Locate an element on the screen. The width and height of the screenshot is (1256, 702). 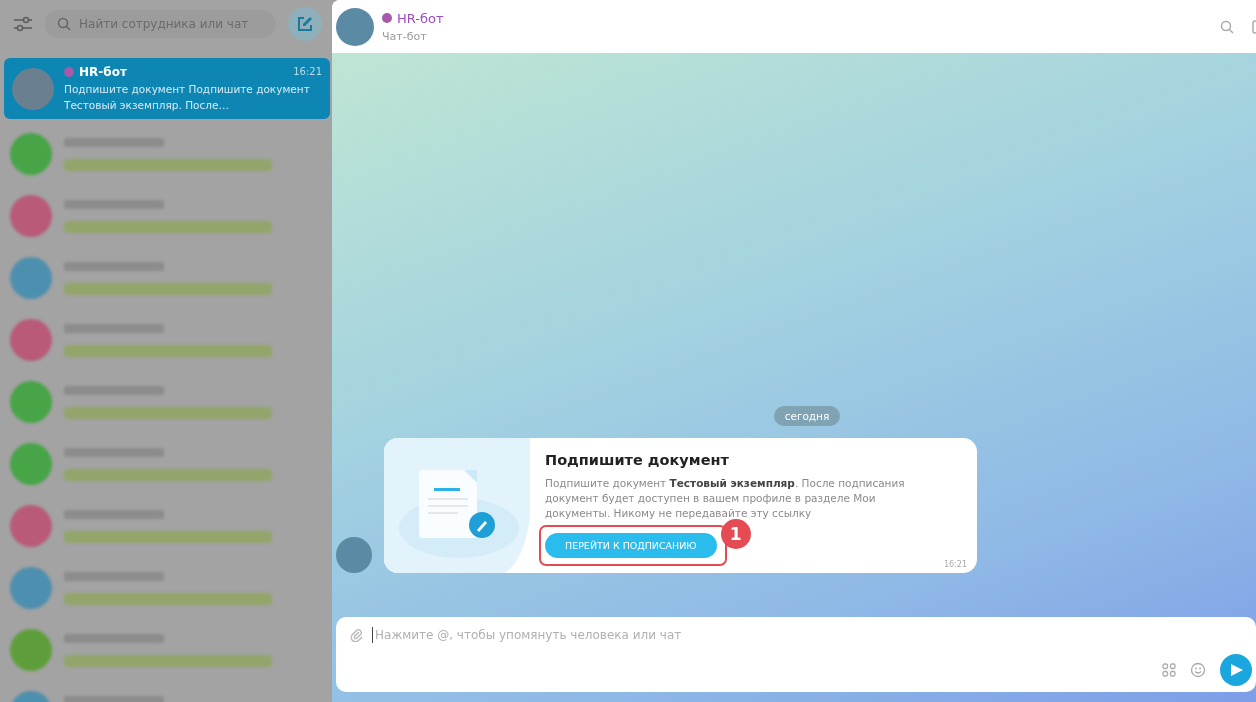
chat-time: 16:21 is located at coordinates (307, 71).